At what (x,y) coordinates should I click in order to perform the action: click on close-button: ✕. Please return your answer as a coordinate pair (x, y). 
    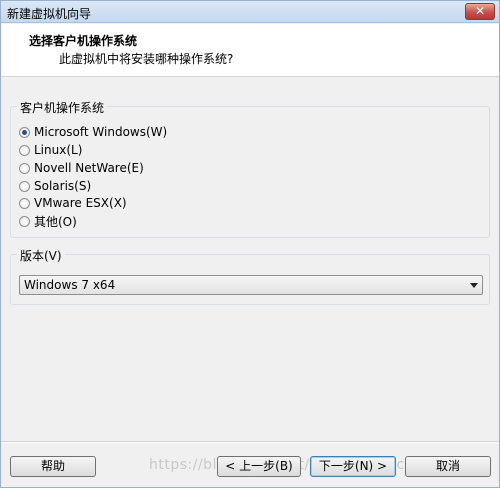
    Looking at the image, I should click on (480, 11).